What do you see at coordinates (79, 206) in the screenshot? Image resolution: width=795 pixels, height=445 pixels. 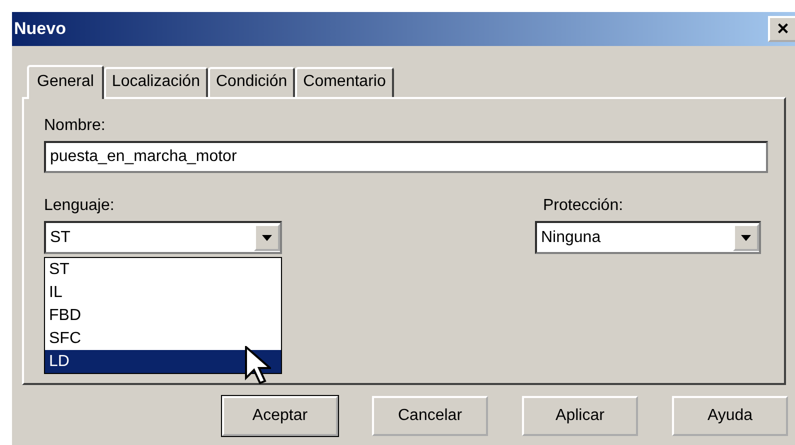 I see `field-label: Lenguaje:` at bounding box center [79, 206].